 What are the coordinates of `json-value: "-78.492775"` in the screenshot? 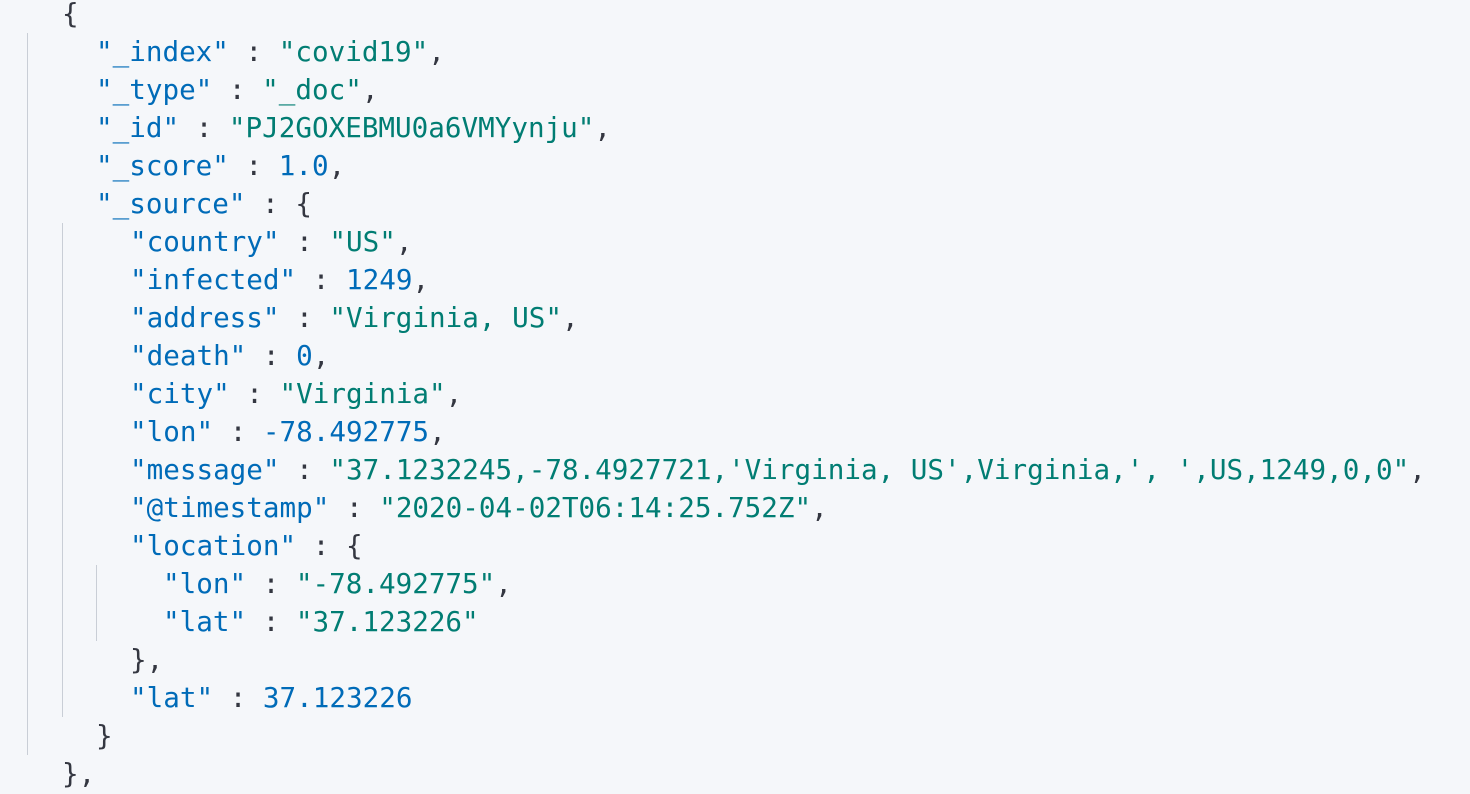 It's located at (395, 583).